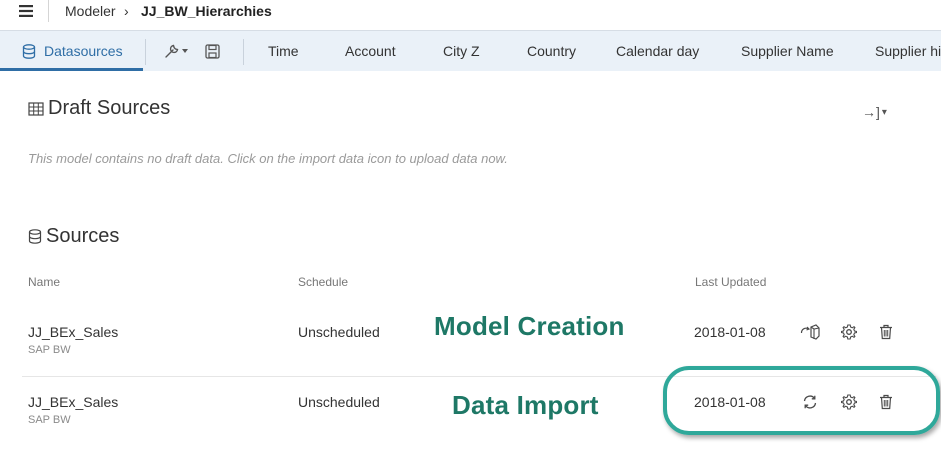 The width and height of the screenshot is (941, 469). Describe the element at coordinates (48, 11) in the screenshot. I see `header-divider` at that location.